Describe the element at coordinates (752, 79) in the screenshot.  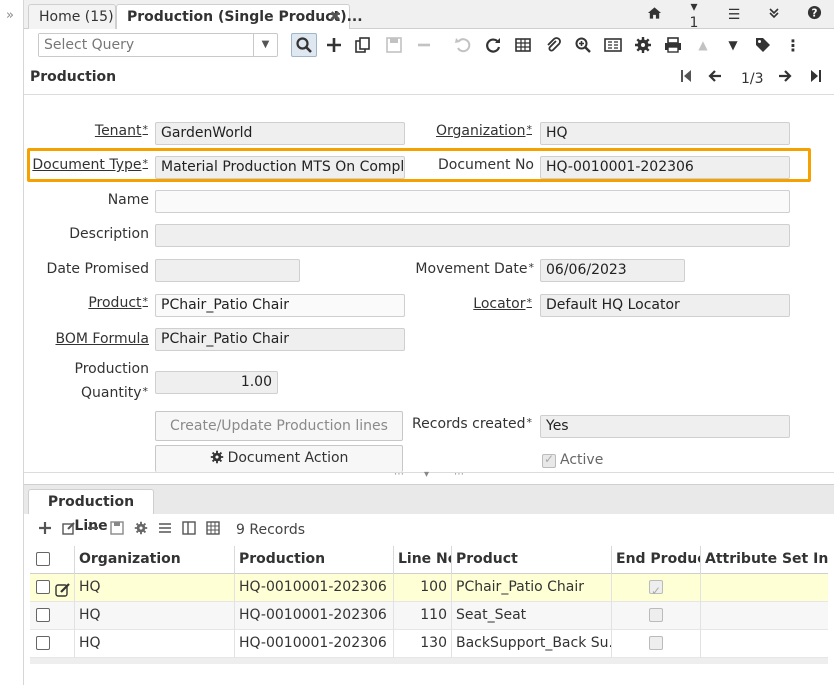
I see `record-counter: 1/3` at that location.